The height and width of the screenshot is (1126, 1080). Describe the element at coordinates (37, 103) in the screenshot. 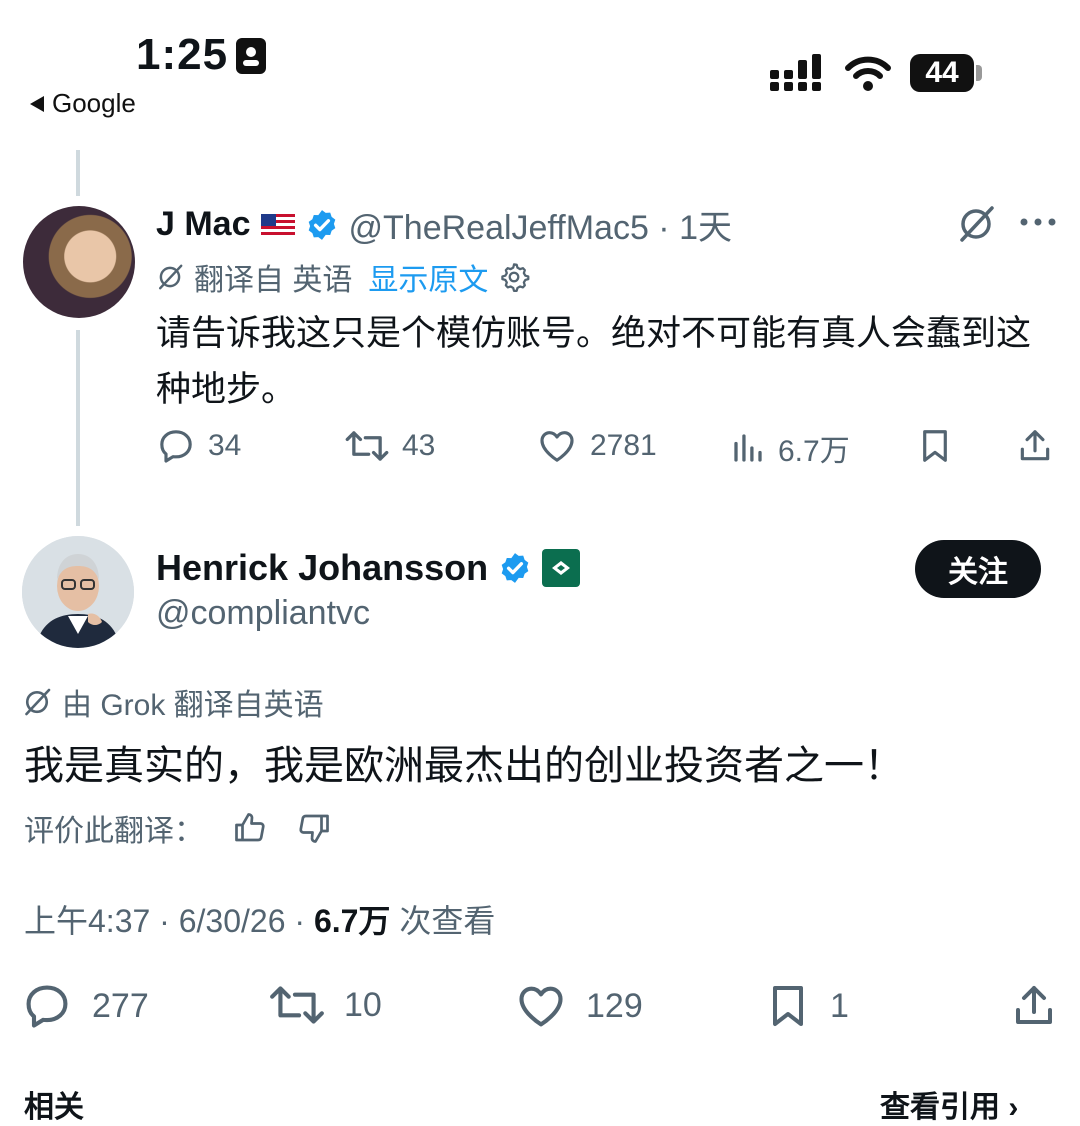

I see `back-arrow-icon` at that location.